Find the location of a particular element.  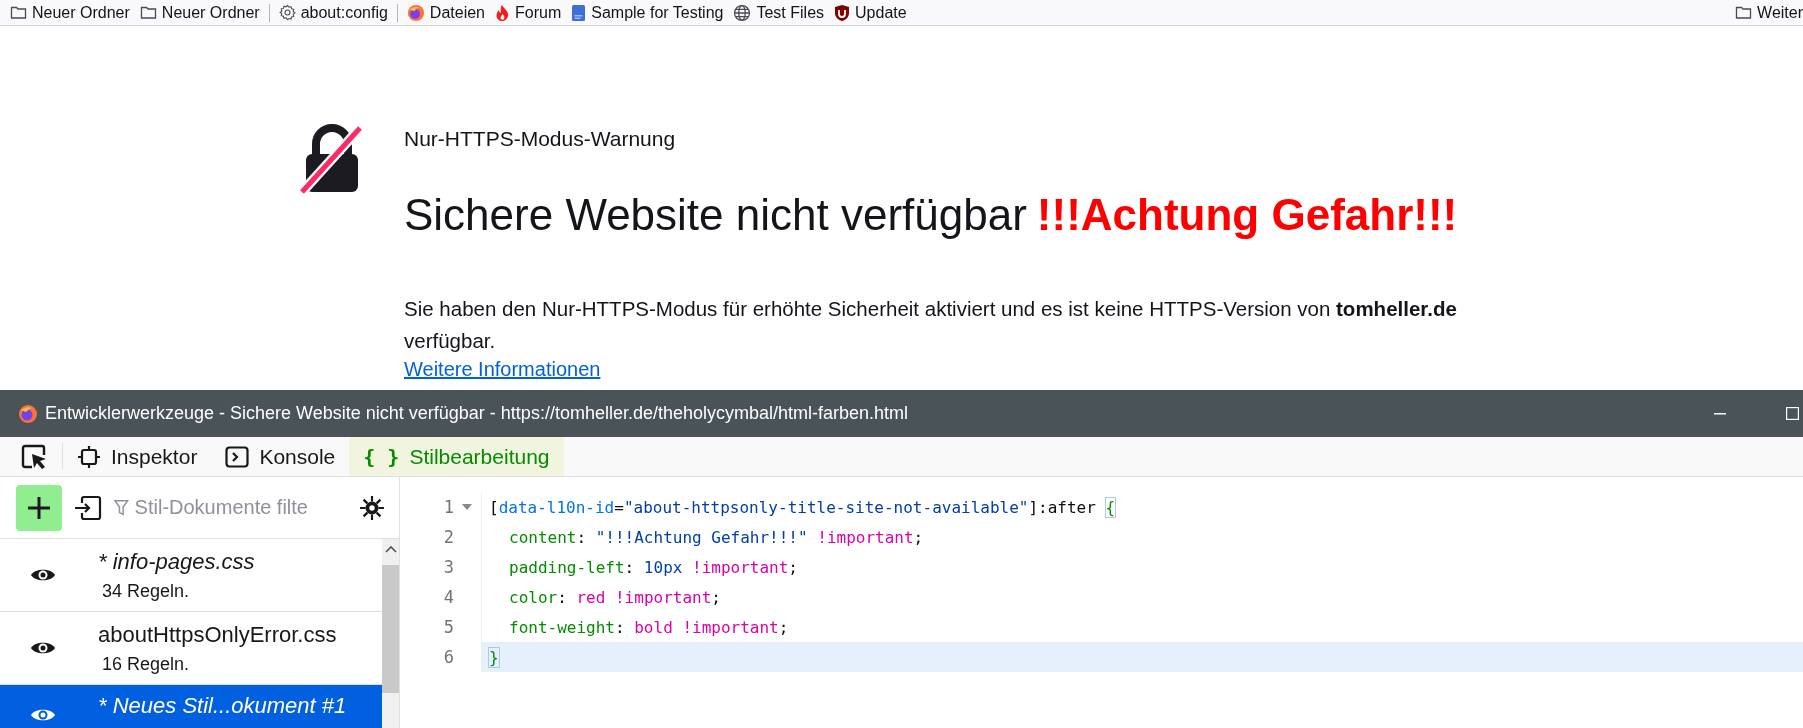

other-bookmarks-folder: Weiter is located at coordinates (1766, 12).